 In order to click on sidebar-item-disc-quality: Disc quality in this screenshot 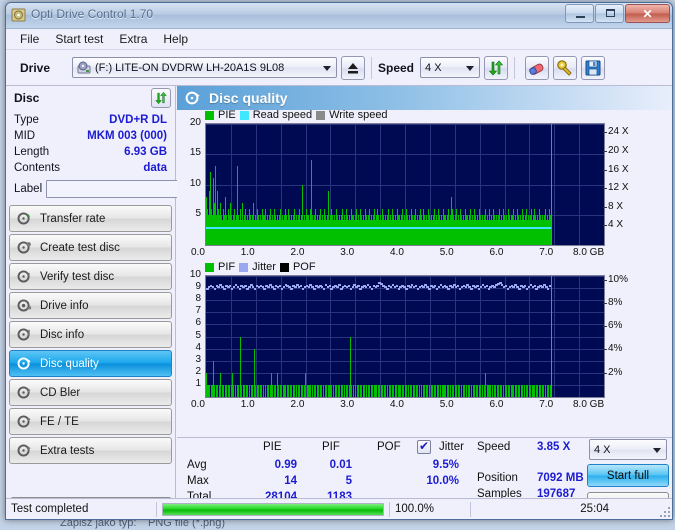, I will do `click(90, 363)`.